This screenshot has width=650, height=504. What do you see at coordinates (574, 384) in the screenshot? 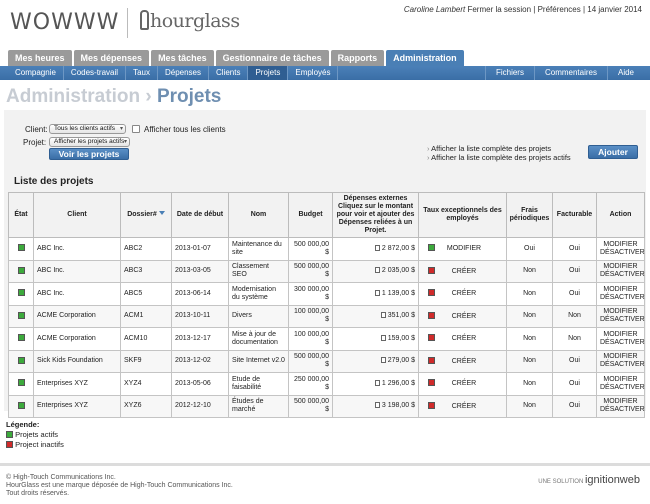
I see `row-facturable: Oui` at bounding box center [574, 384].